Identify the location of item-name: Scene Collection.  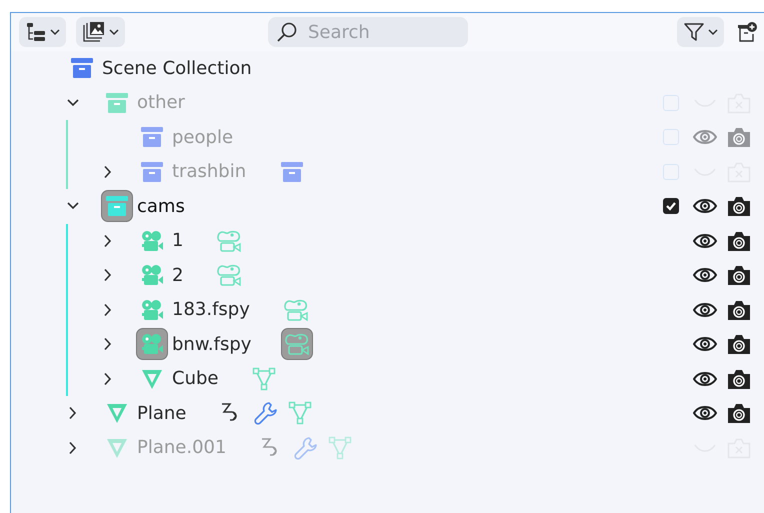
(177, 68).